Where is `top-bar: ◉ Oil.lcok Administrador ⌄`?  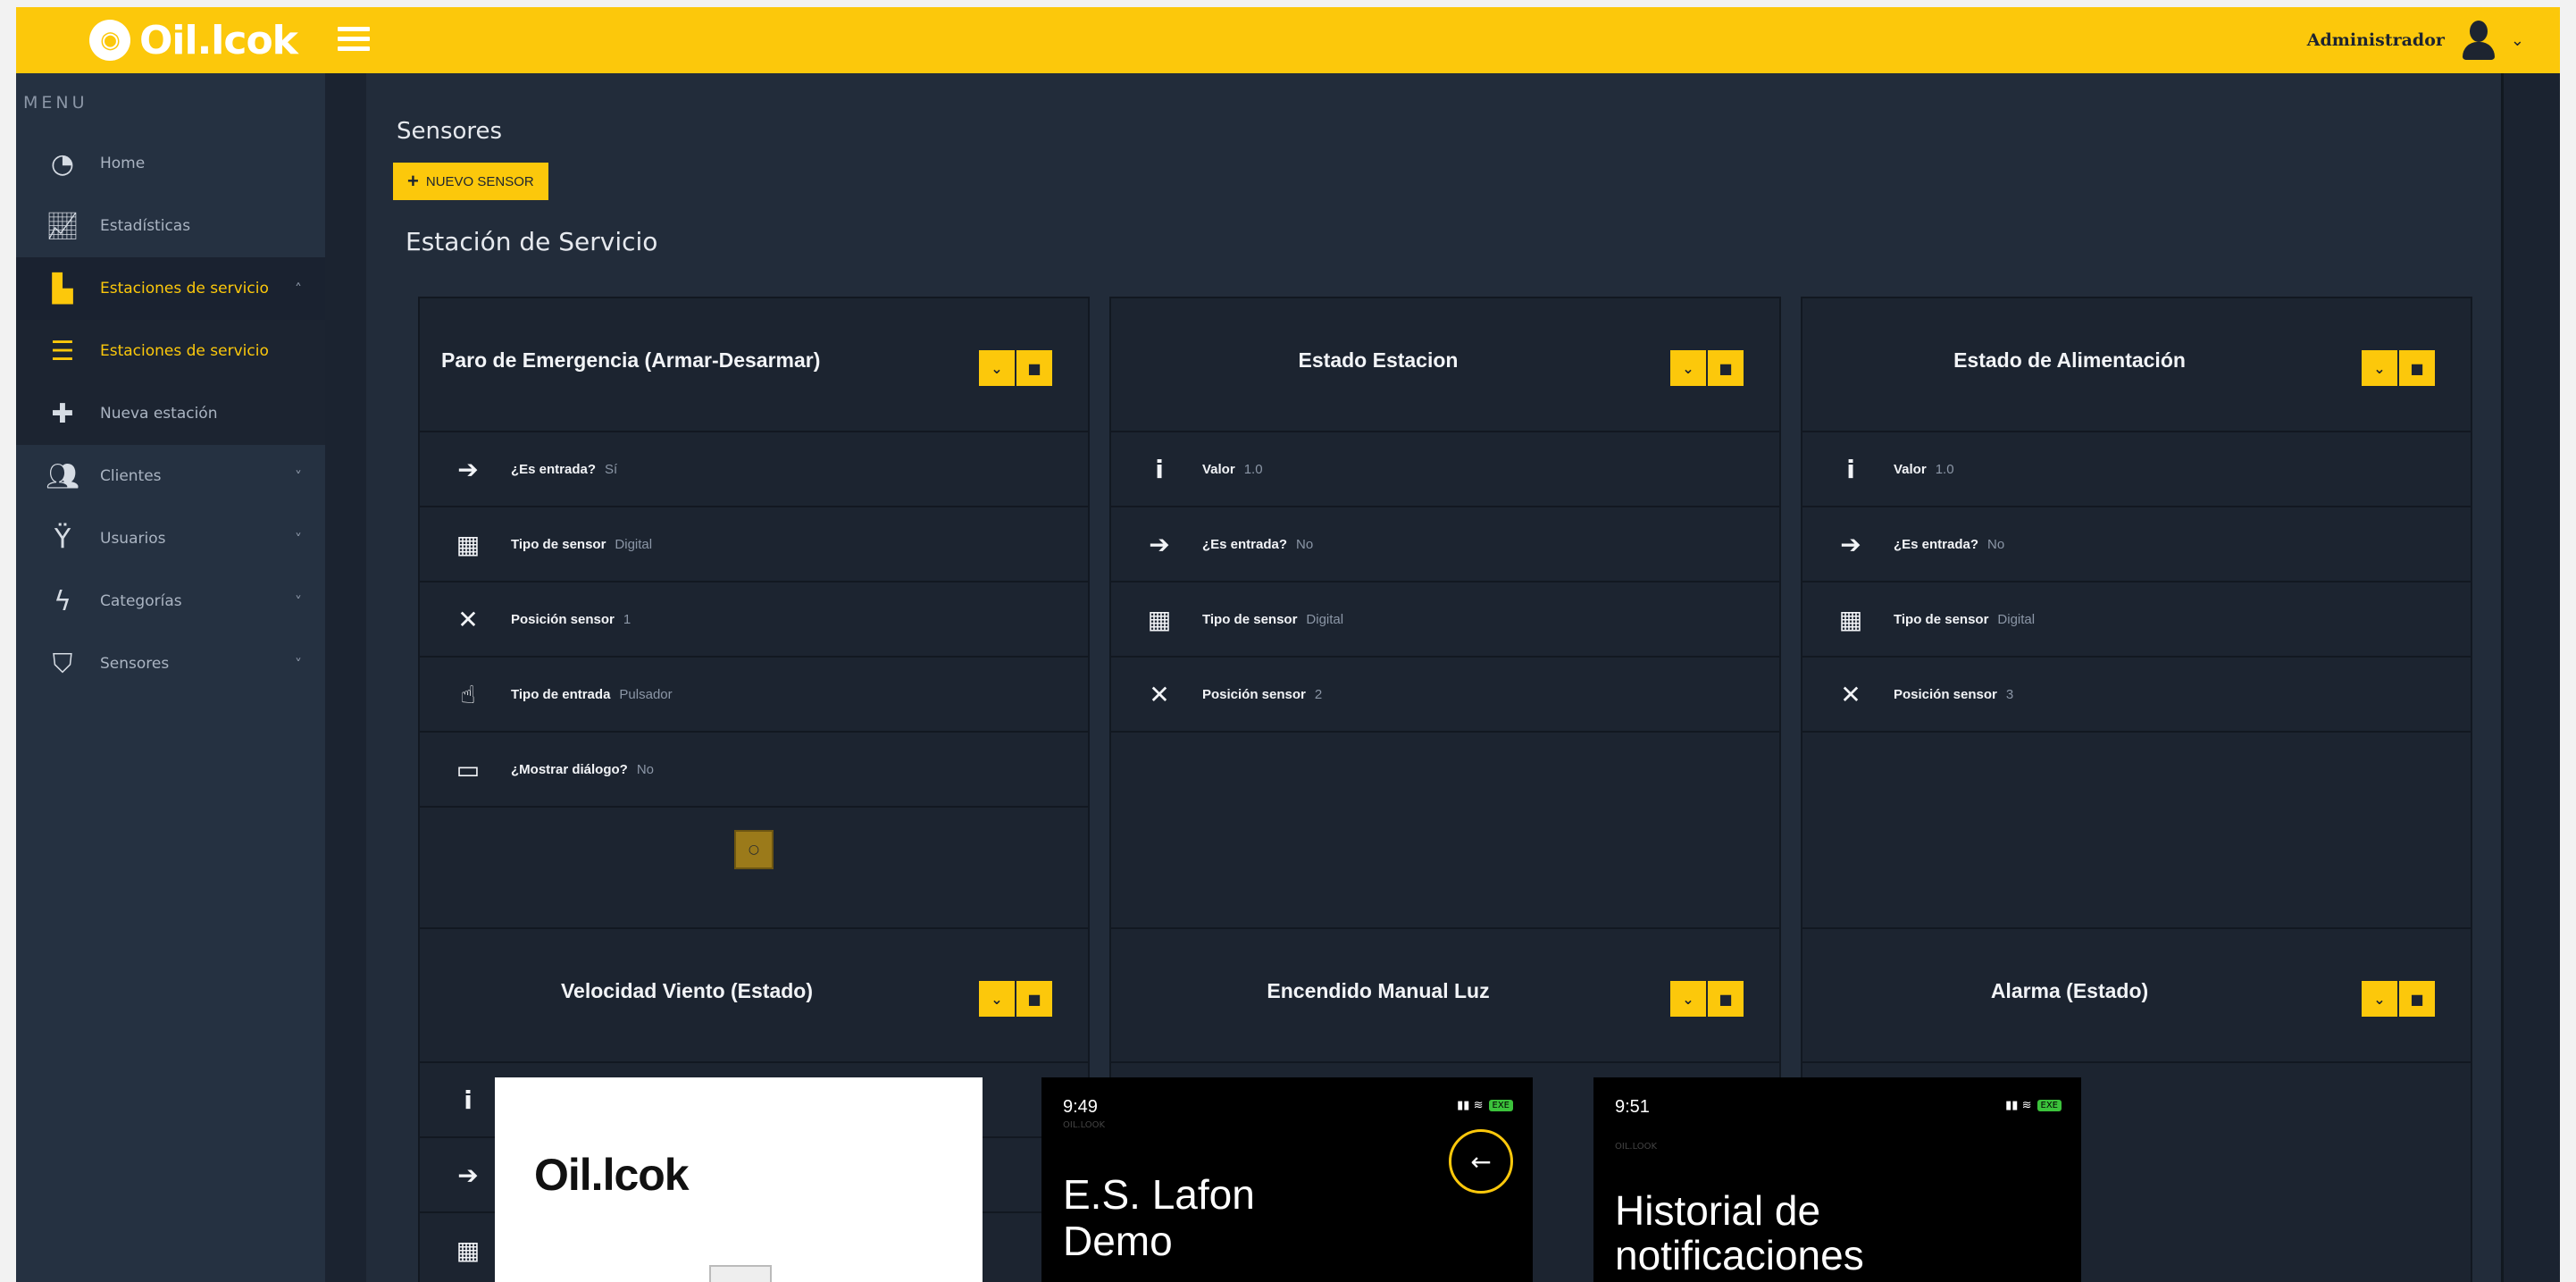
top-bar: ◉ Oil.lcok Administrador ⌄ is located at coordinates (1288, 40).